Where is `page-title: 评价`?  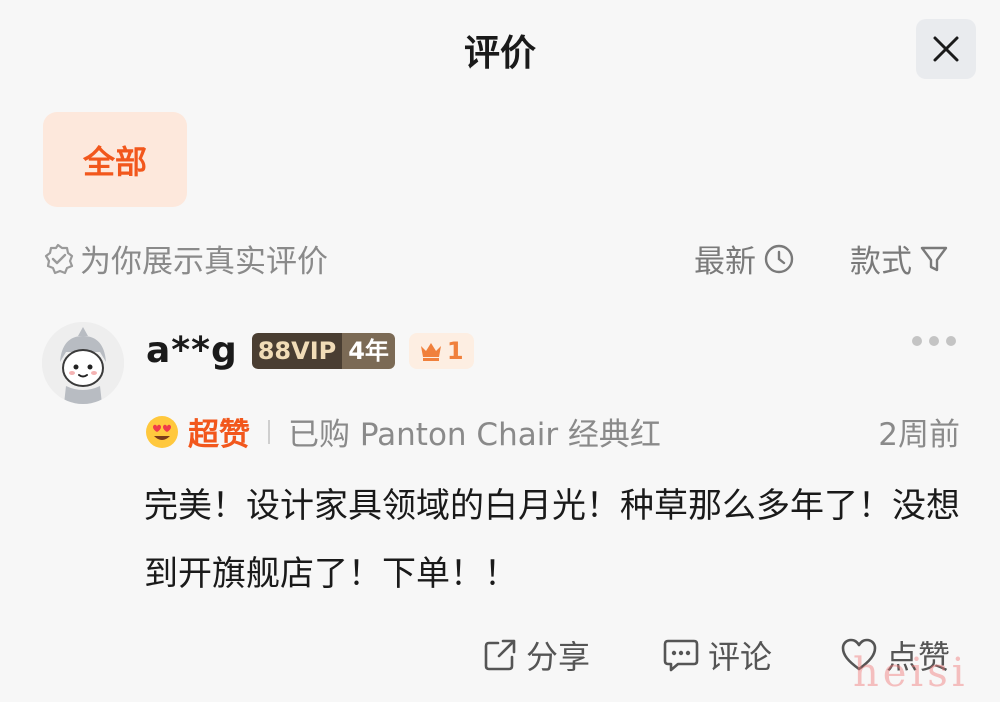 page-title: 评价 is located at coordinates (499, 53).